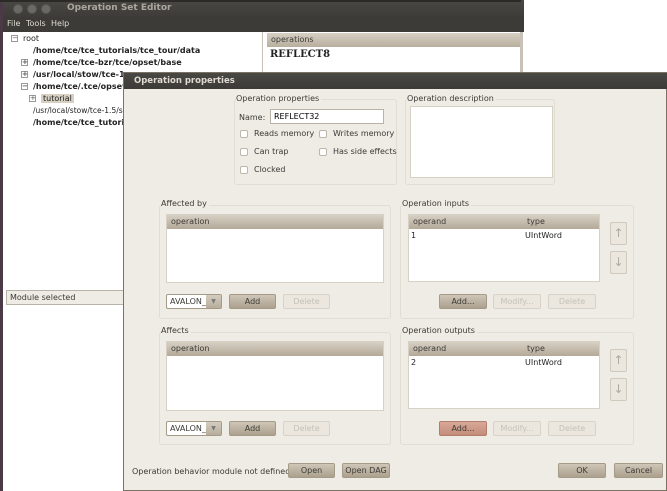 The image size is (667, 491). Describe the element at coordinates (46, 9) in the screenshot. I see `maximize-window-icon` at that location.